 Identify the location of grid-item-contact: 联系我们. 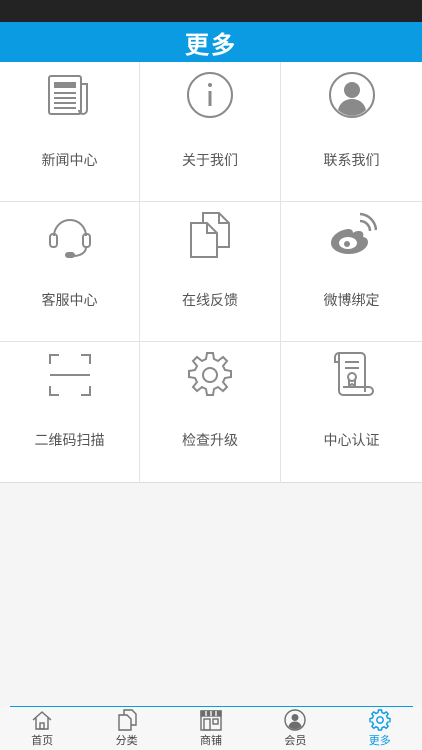
(351, 132).